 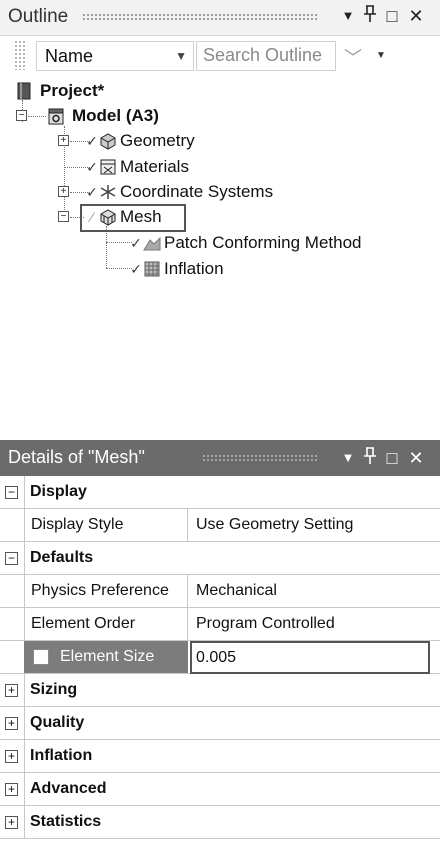 I want to click on tree-item-label: Project*, so click(x=72, y=90).